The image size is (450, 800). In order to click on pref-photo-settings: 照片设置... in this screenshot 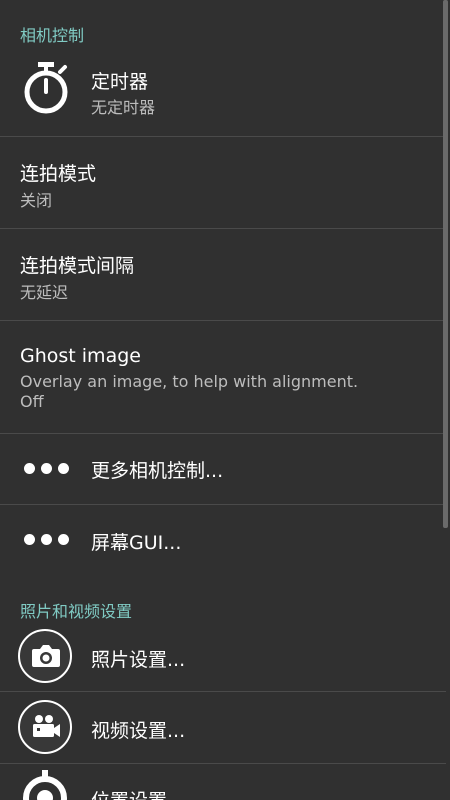, I will do `click(223, 657)`.